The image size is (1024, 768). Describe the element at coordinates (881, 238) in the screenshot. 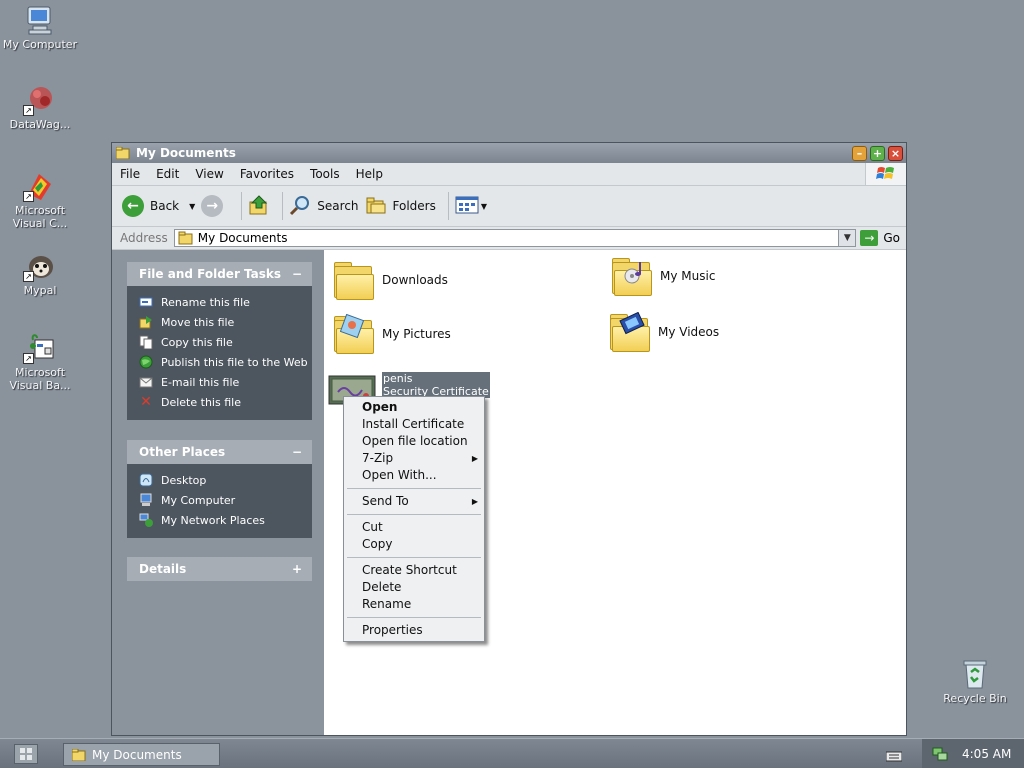

I see `go-button: → Go` at that location.